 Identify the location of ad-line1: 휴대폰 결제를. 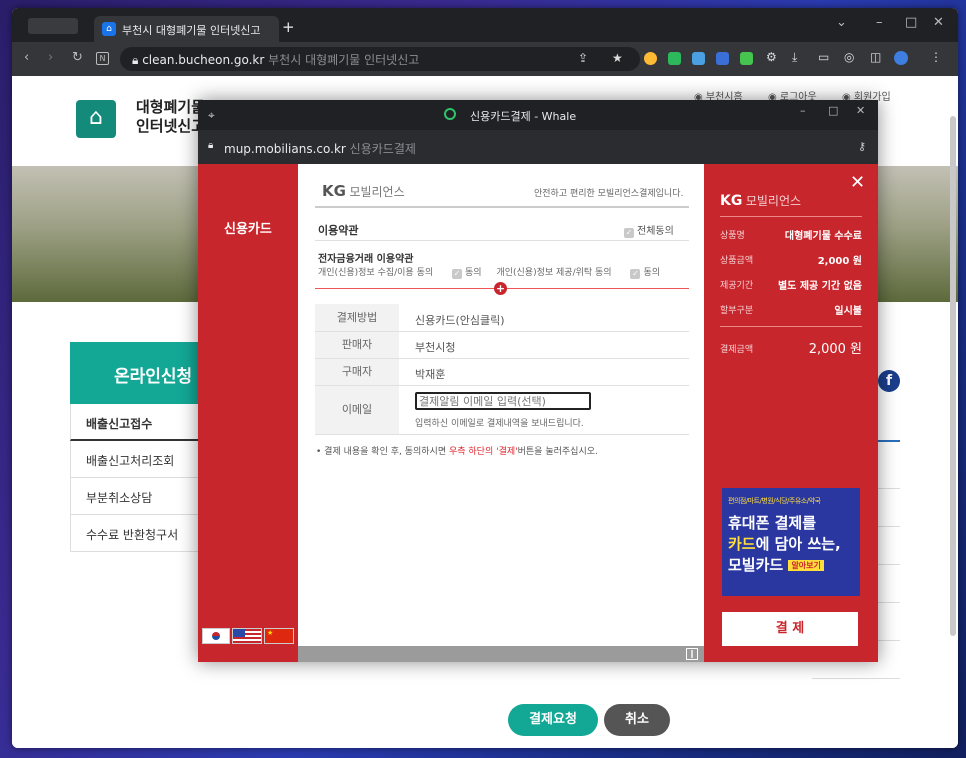
(772, 523).